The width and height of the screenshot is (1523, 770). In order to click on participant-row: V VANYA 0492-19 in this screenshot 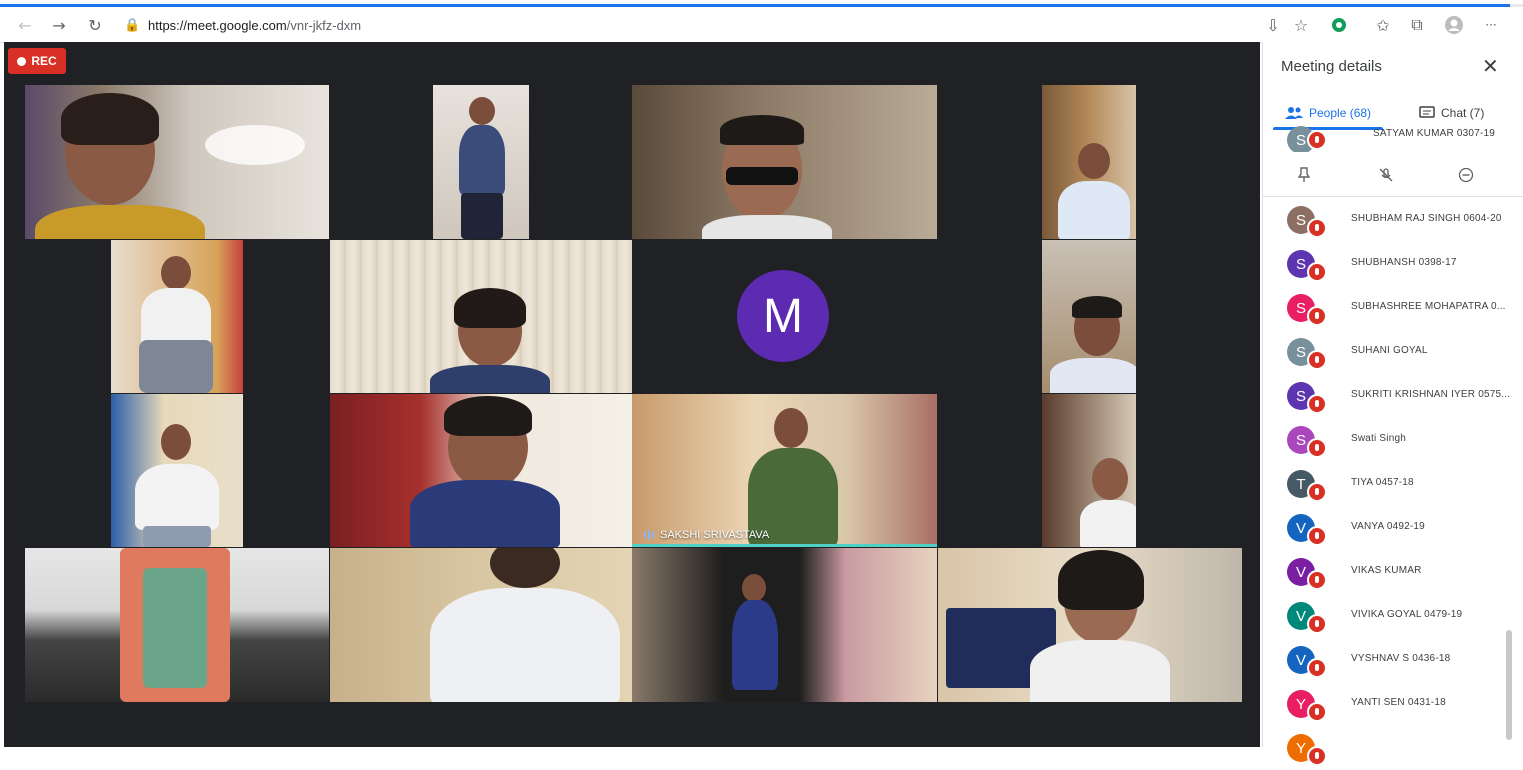, I will do `click(1385, 528)`.